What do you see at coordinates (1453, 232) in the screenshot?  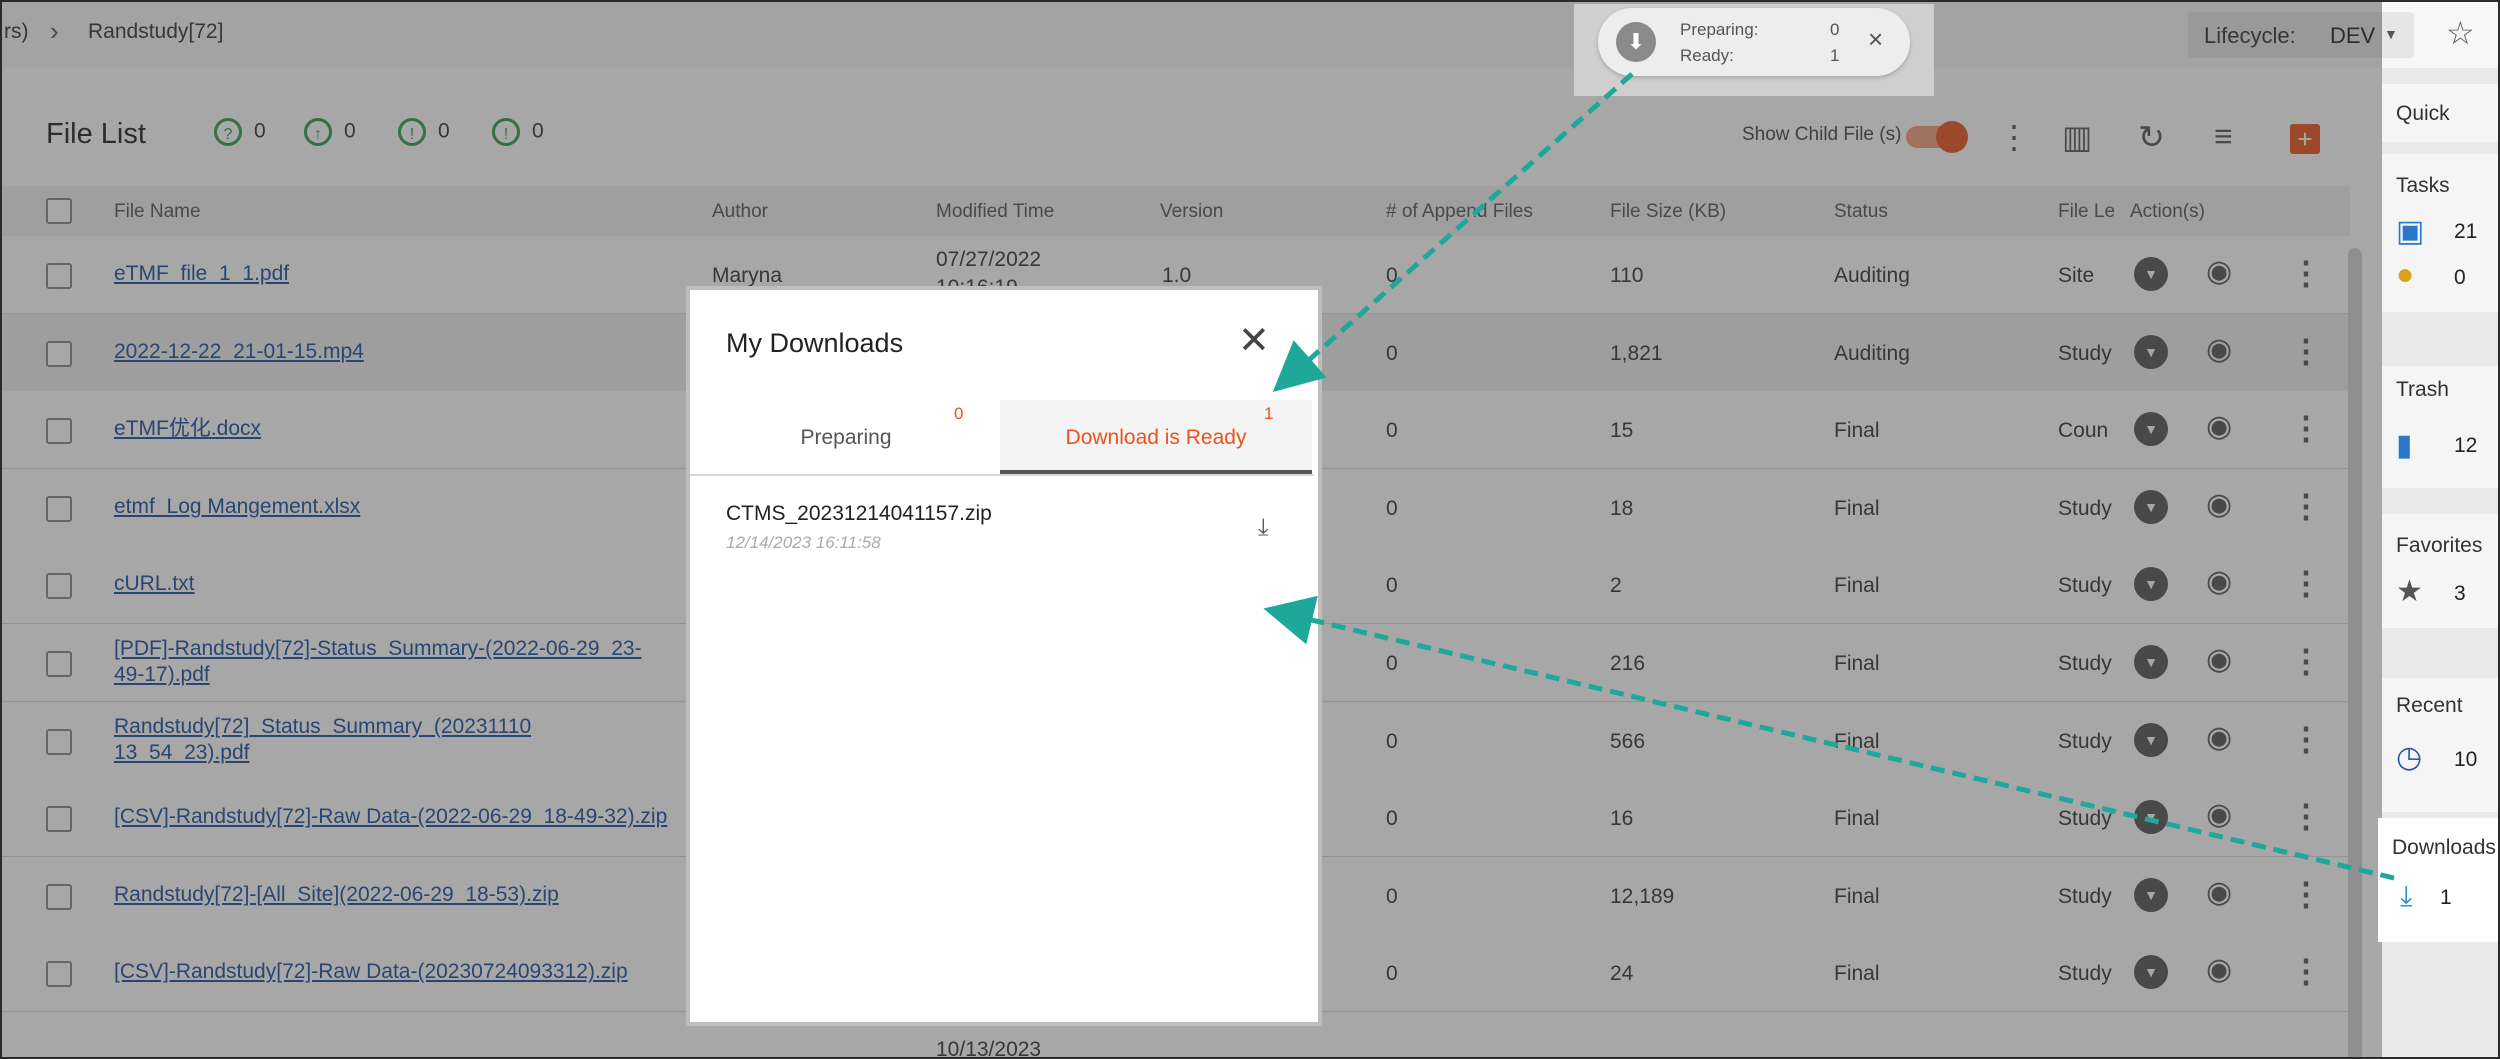 I see `arrow-toast-to-dialog` at bounding box center [1453, 232].